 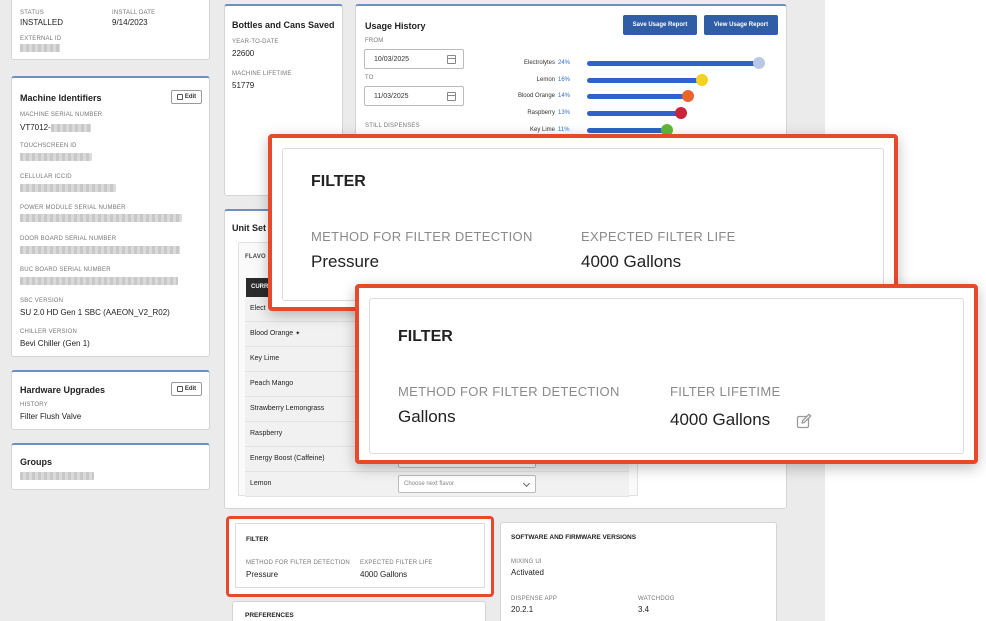 What do you see at coordinates (186, 389) in the screenshot?
I see `hardware-upgrades-edit-button: Edit` at bounding box center [186, 389].